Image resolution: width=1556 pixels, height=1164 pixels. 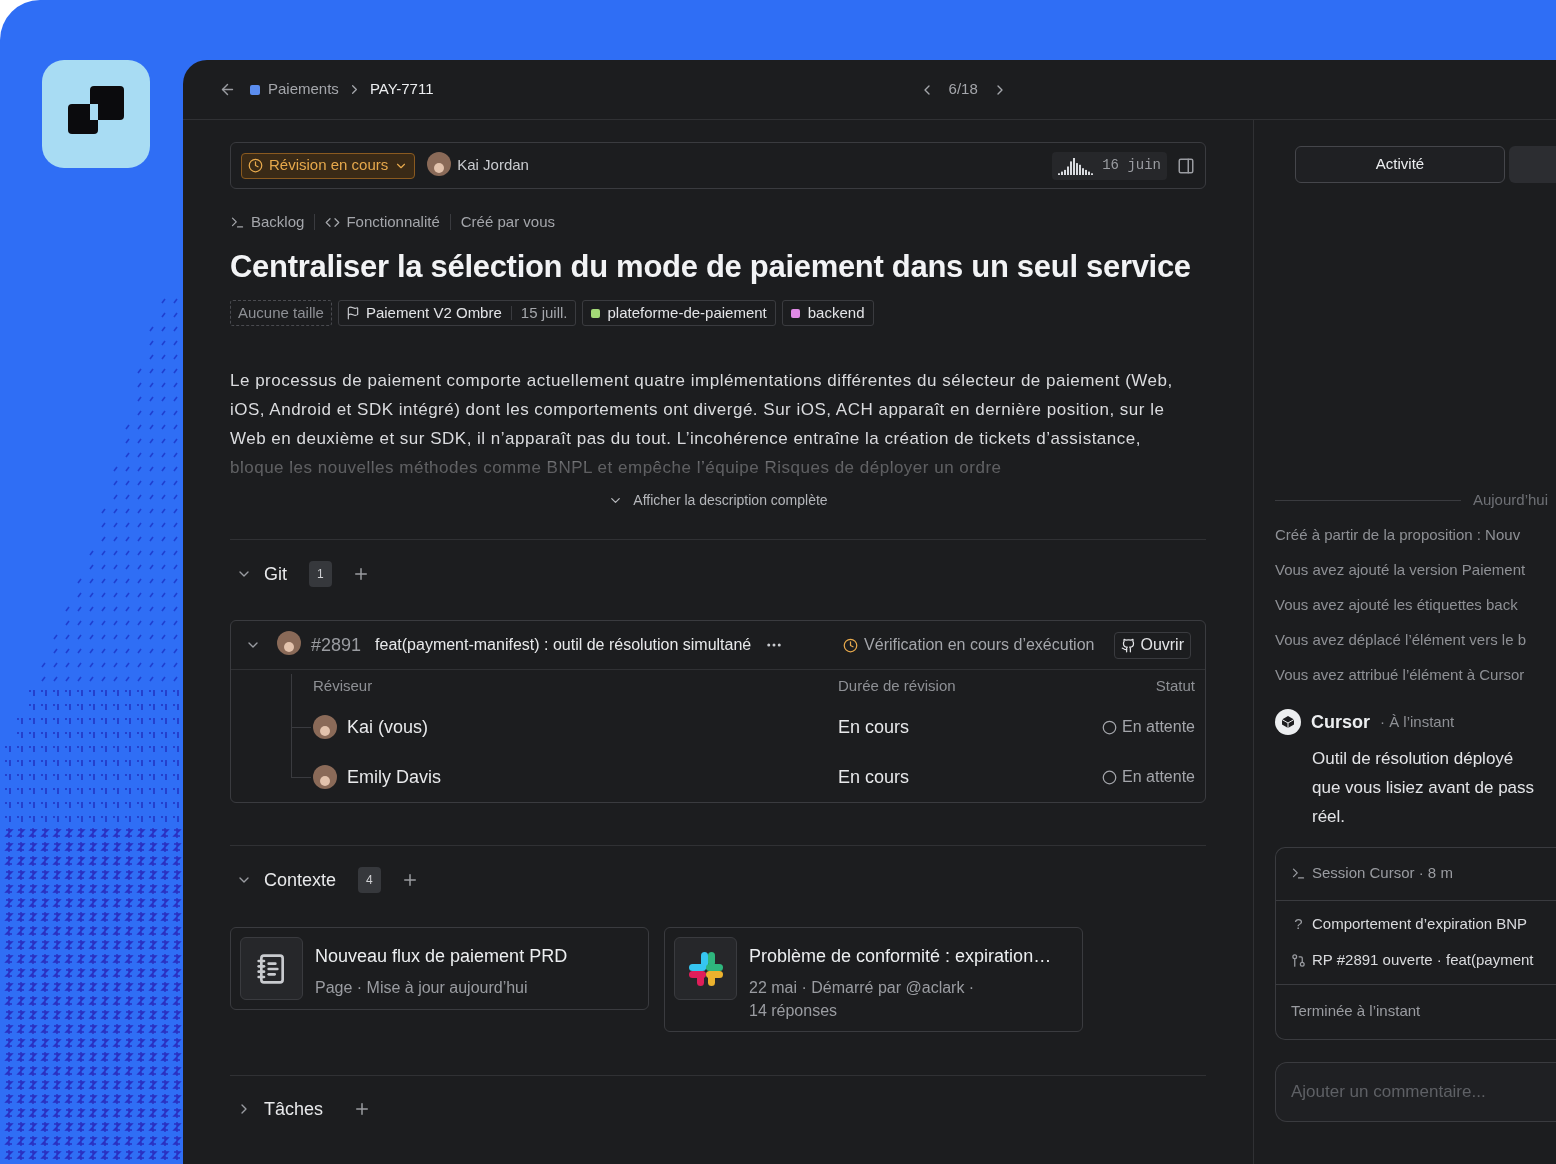 I want to click on day-divider: Aujourd’hui, so click(x=1510, y=500).